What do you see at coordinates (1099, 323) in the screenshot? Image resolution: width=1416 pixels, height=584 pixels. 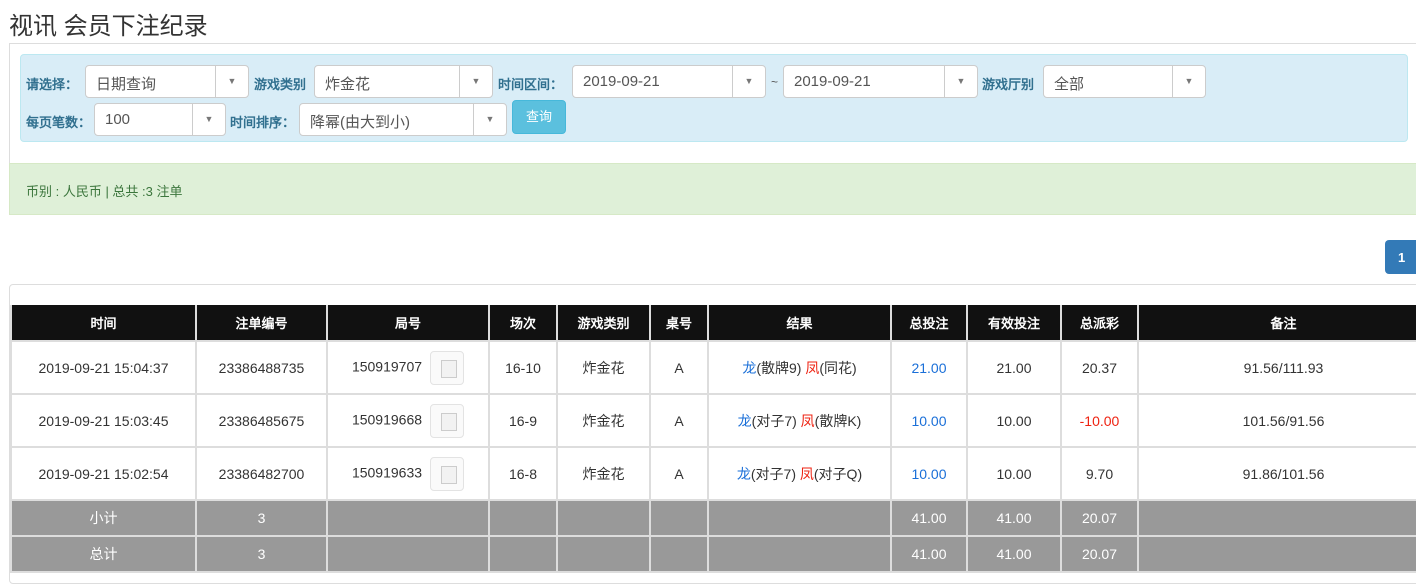 I see `column-header: 总派彩` at bounding box center [1099, 323].